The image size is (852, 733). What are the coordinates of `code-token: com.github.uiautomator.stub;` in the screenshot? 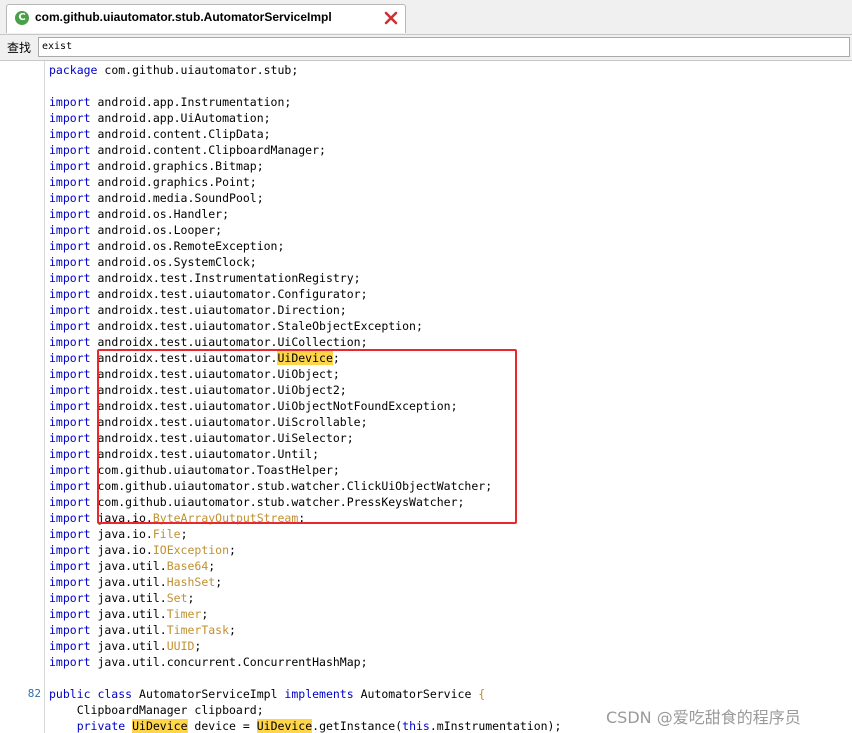 It's located at (198, 70).